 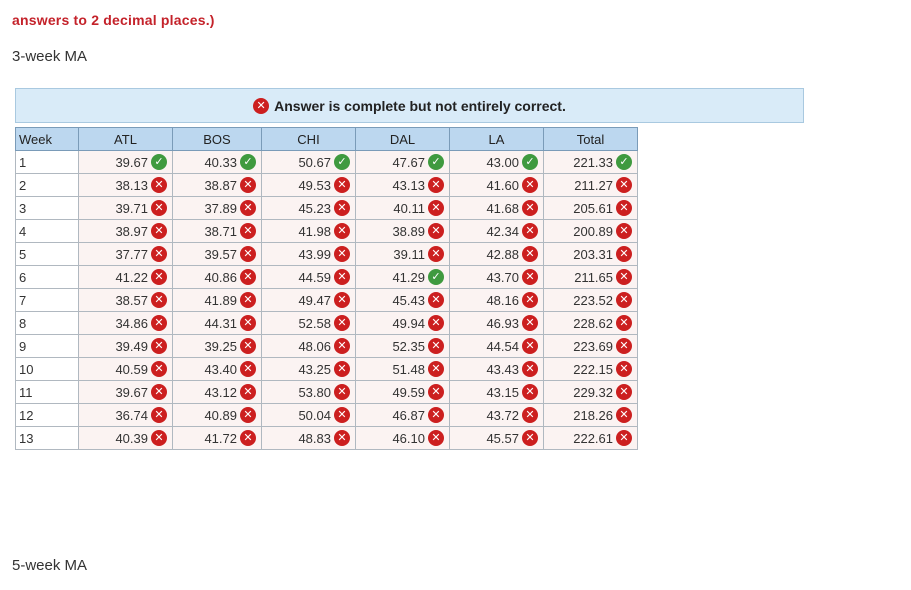 I want to click on bos-value: 40.89, so click(x=220, y=415).